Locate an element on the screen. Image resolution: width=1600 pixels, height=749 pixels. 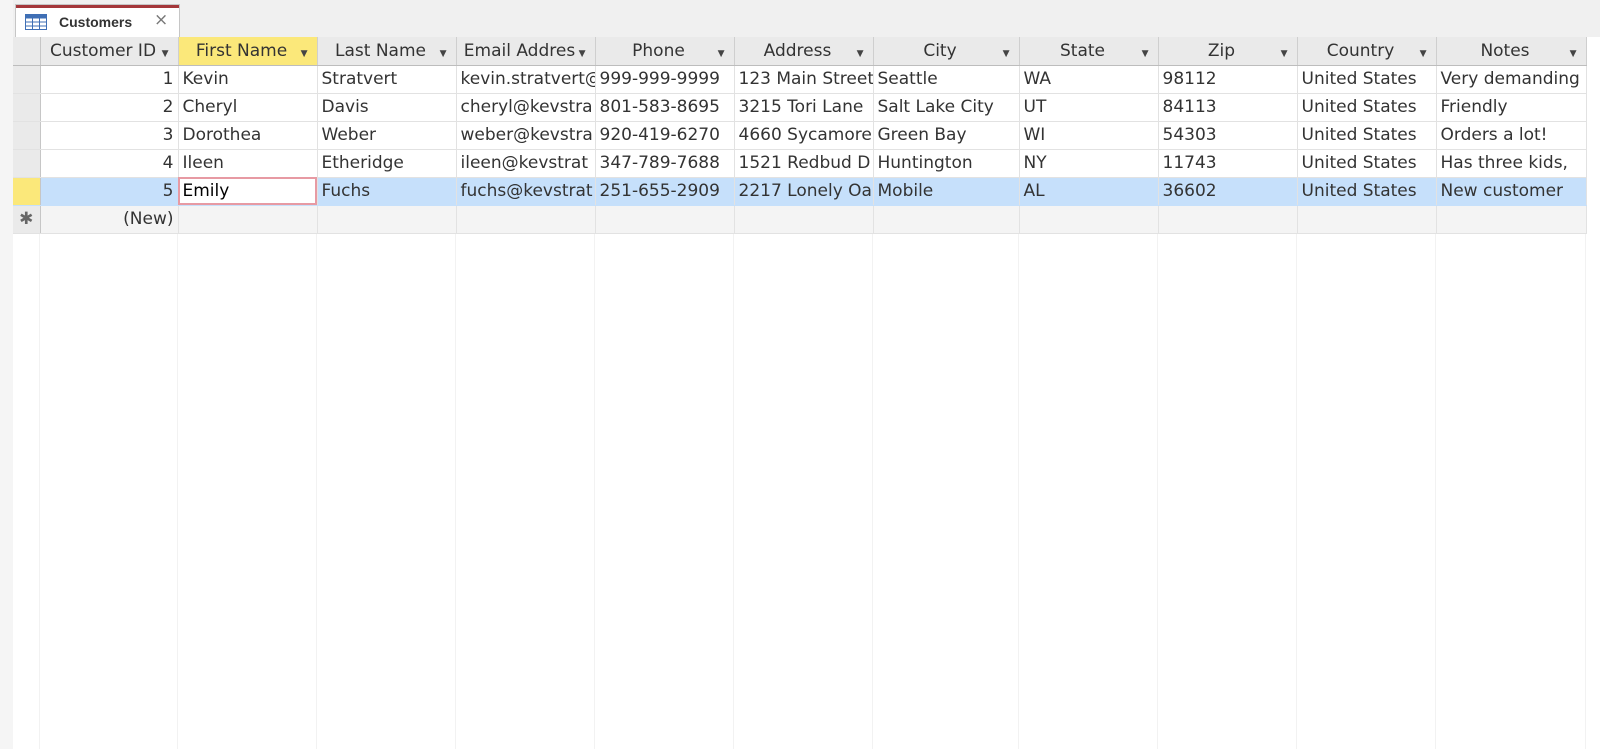
select-all-corner is located at coordinates (27, 51).